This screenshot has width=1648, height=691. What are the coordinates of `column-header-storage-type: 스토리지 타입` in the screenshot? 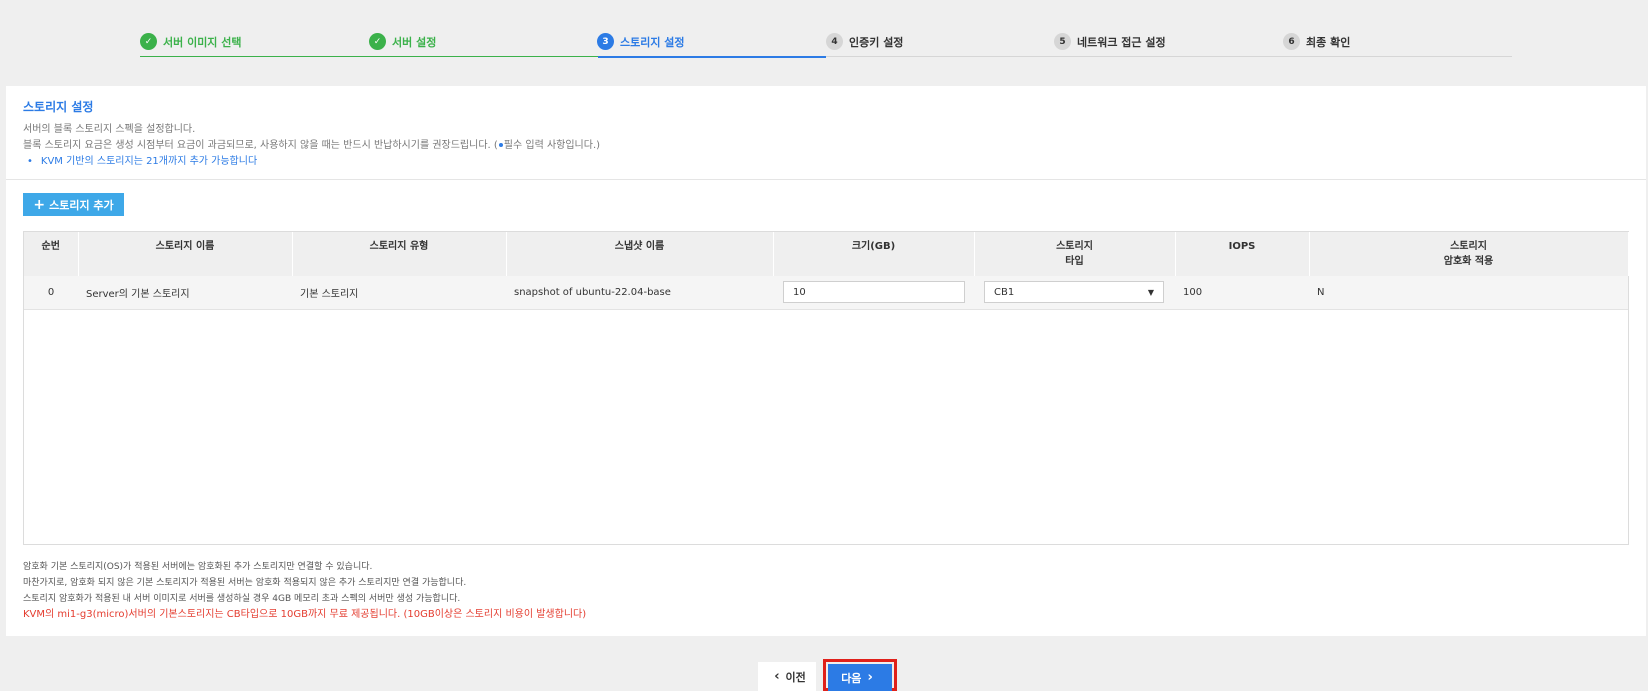 It's located at (1075, 254).